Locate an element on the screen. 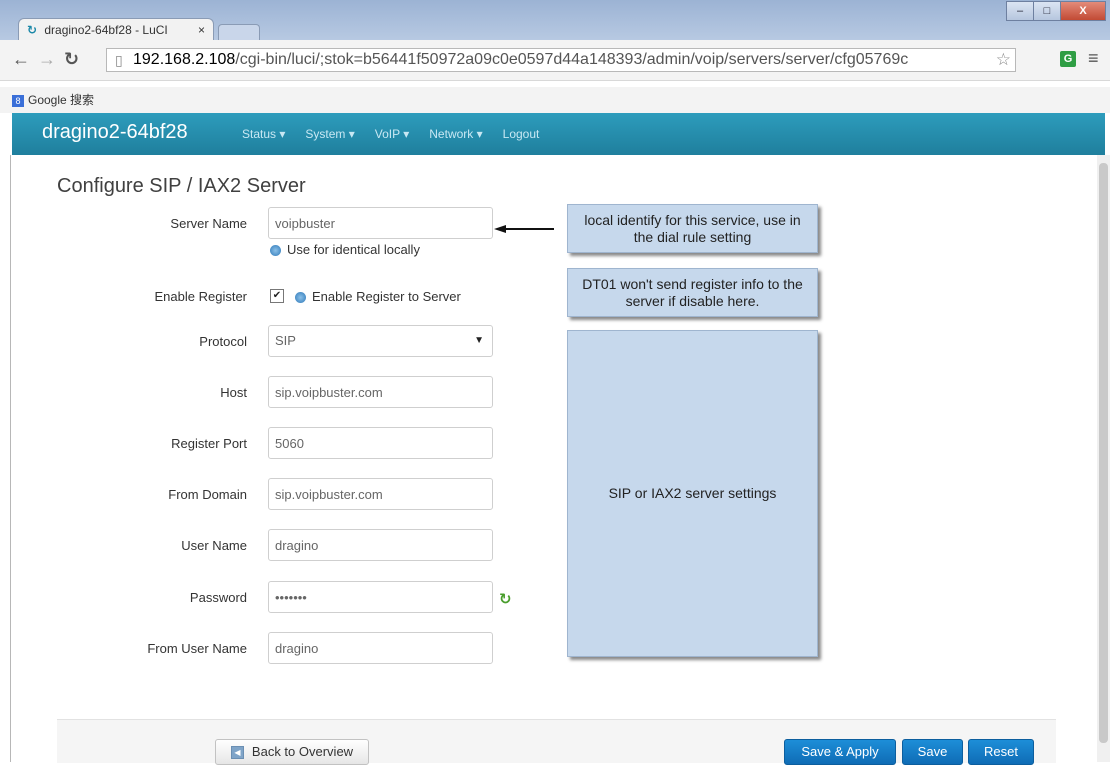 The image size is (1110, 765). register-port-label: Register Port is located at coordinates (209, 443).